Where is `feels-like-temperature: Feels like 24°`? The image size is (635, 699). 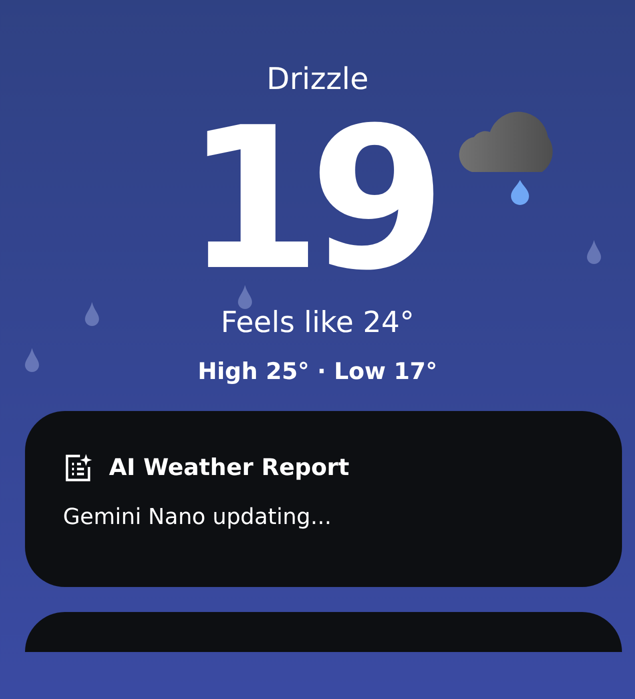 feels-like-temperature: Feels like 24° is located at coordinates (317, 322).